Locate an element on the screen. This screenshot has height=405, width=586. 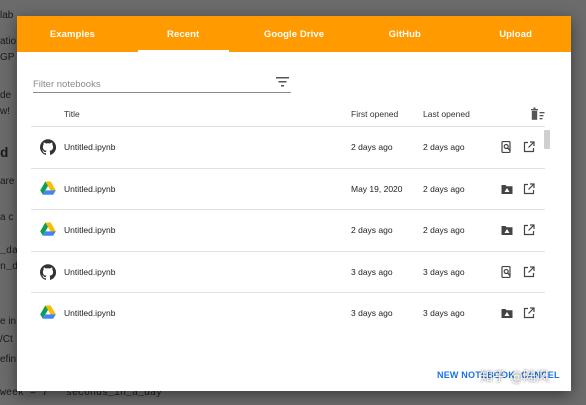
background-text: _da is located at coordinates (9, 251).